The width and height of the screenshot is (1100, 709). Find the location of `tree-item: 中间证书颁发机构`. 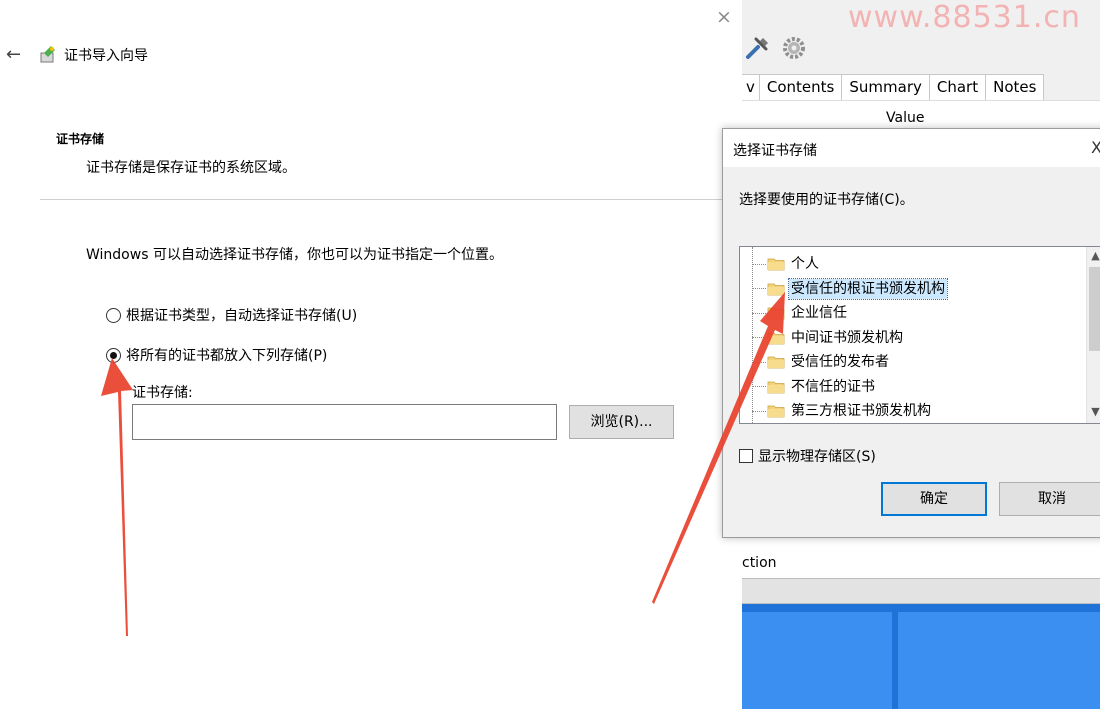

tree-item: 中间证书颁发机构 is located at coordinates (828, 338).